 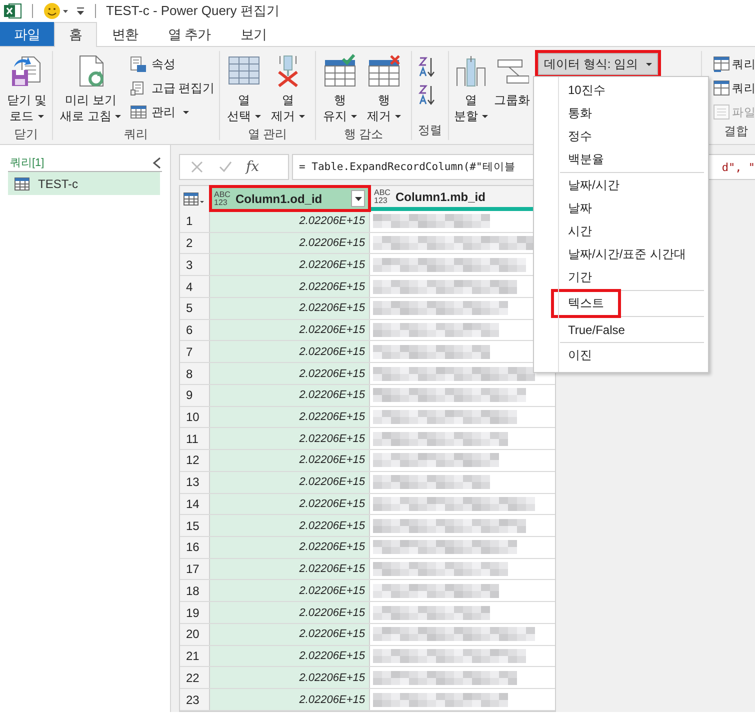 I want to click on row-number: 6, so click(x=195, y=330).